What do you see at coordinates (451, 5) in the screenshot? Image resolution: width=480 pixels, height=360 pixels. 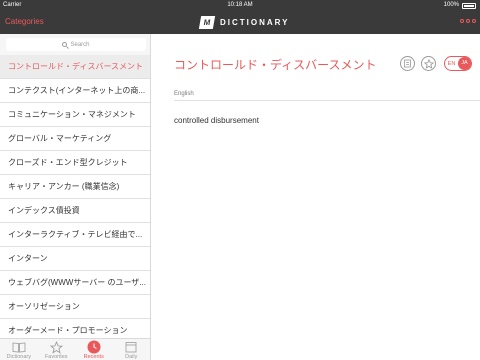 I see `battery-percent: 100%` at bounding box center [451, 5].